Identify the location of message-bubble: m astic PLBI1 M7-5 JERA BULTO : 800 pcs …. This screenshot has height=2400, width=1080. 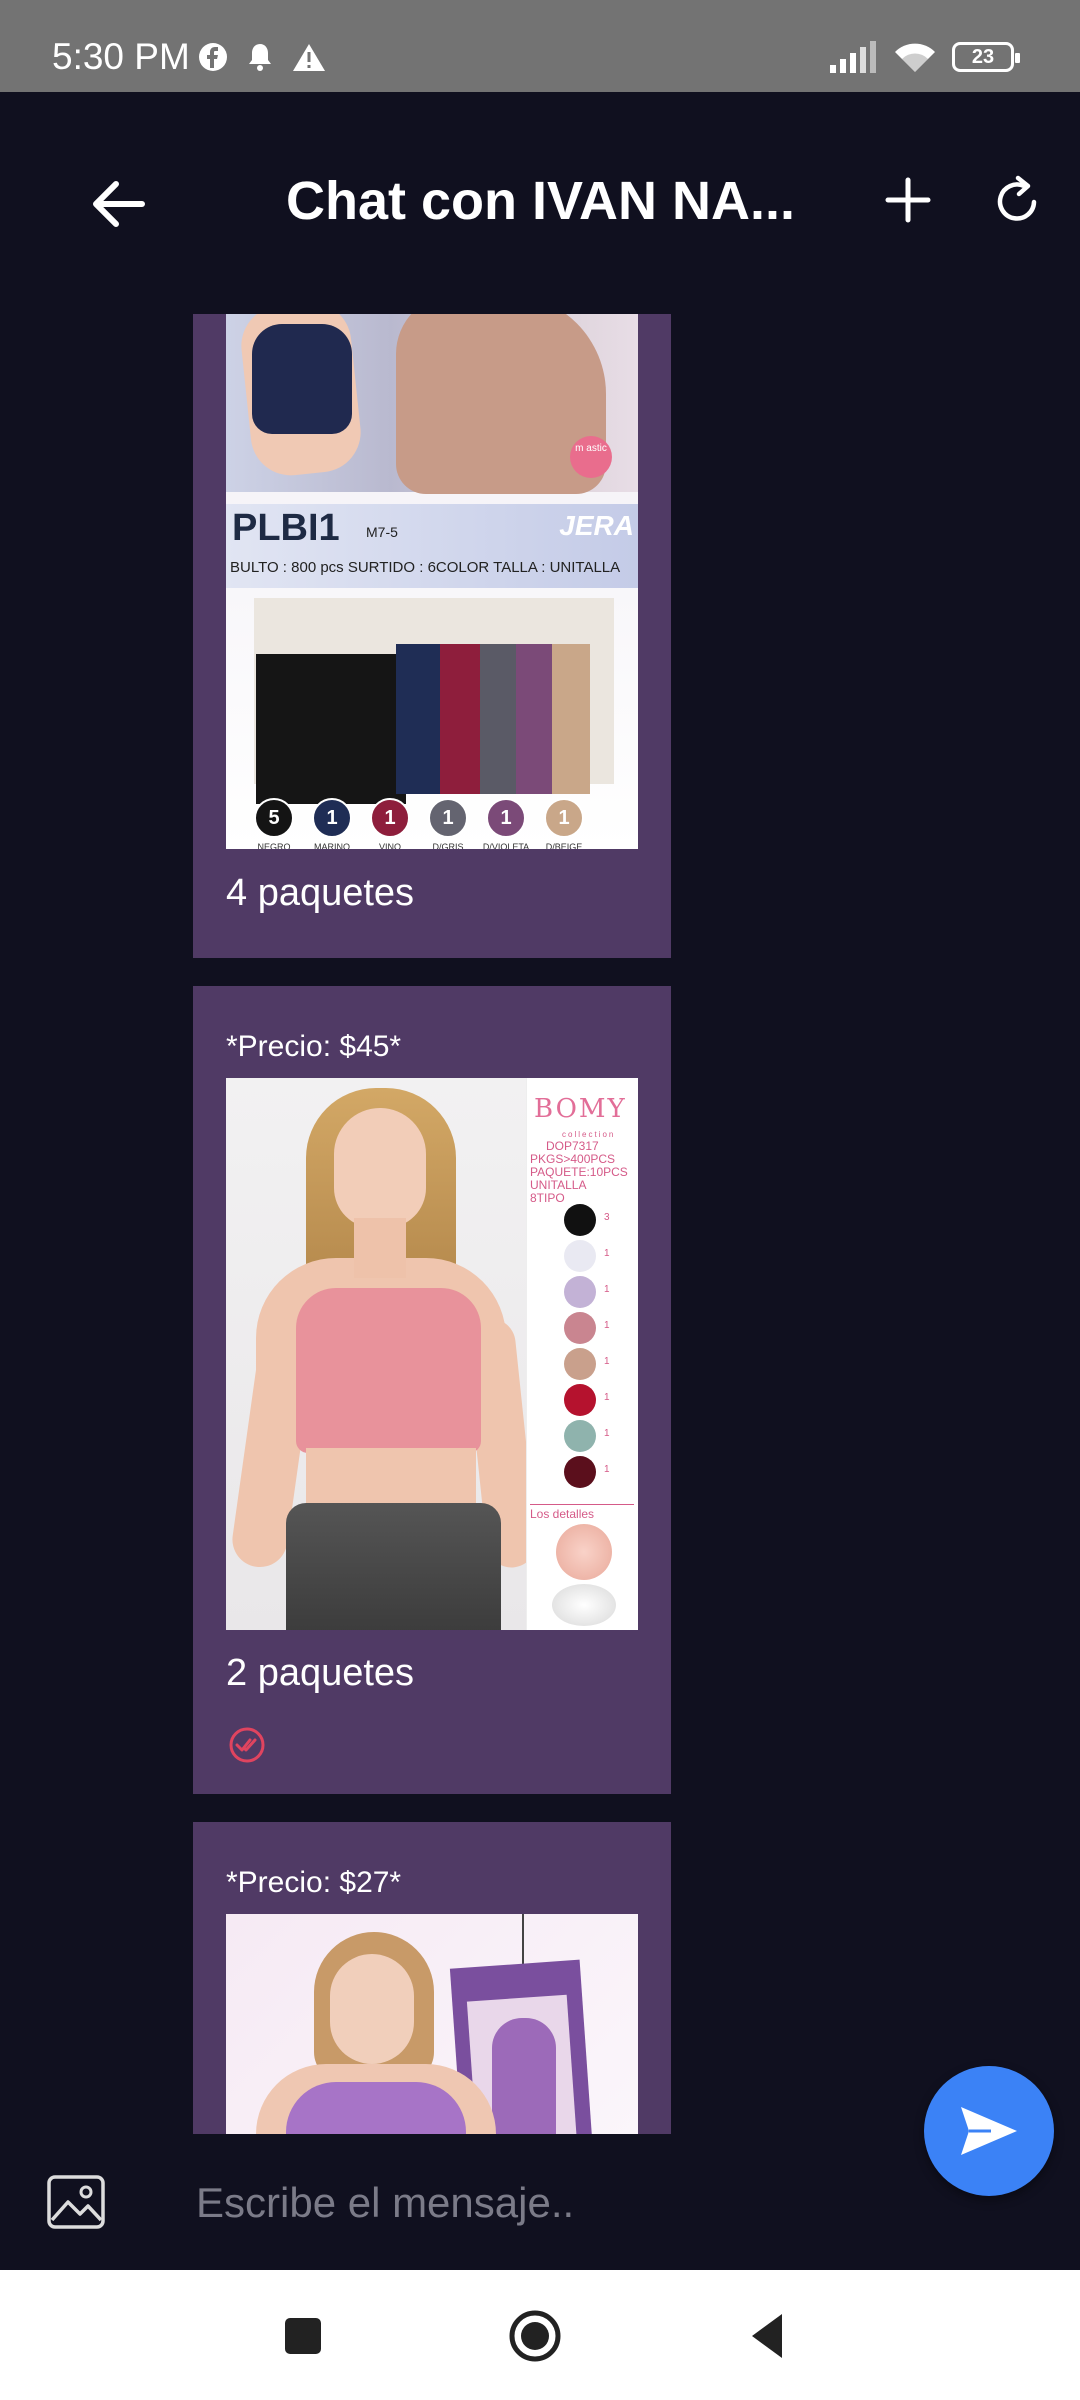
(432, 636).